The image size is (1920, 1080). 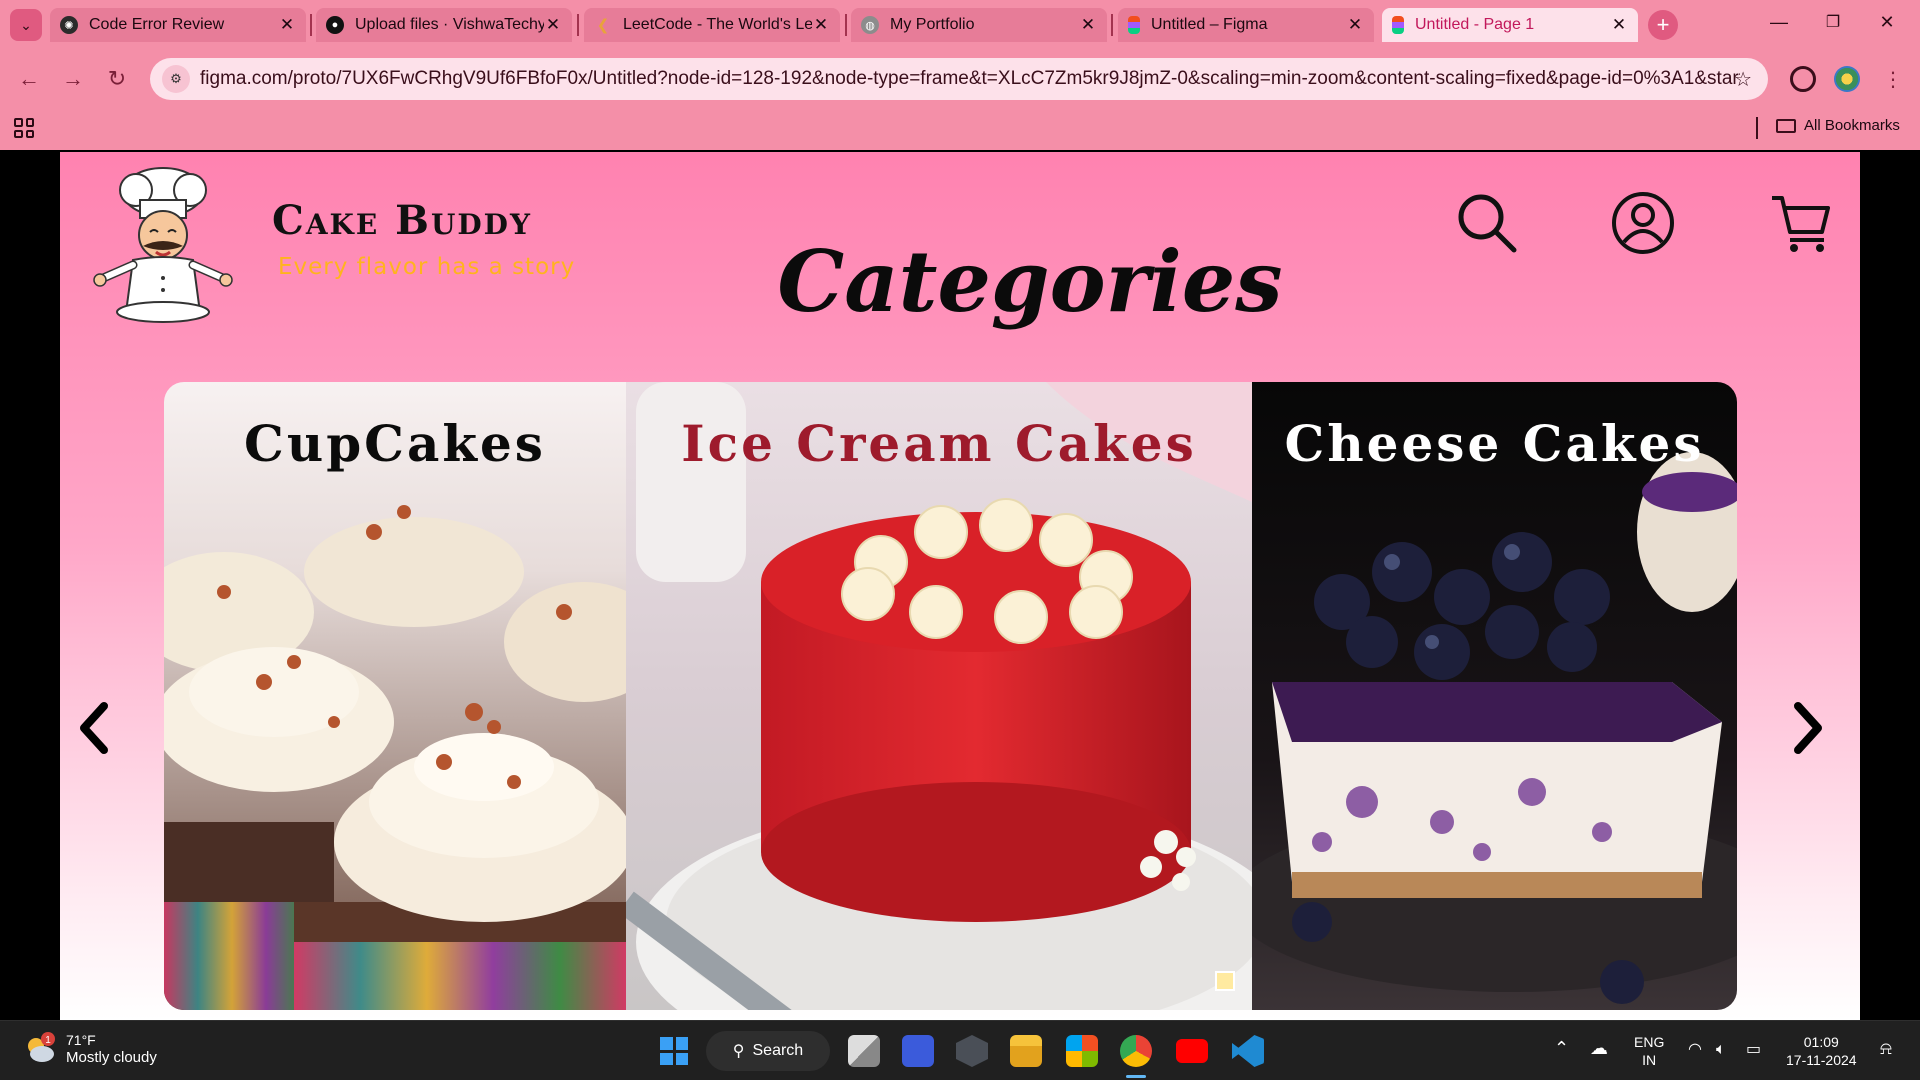 I want to click on reload-button: ↻, so click(x=117, y=79).